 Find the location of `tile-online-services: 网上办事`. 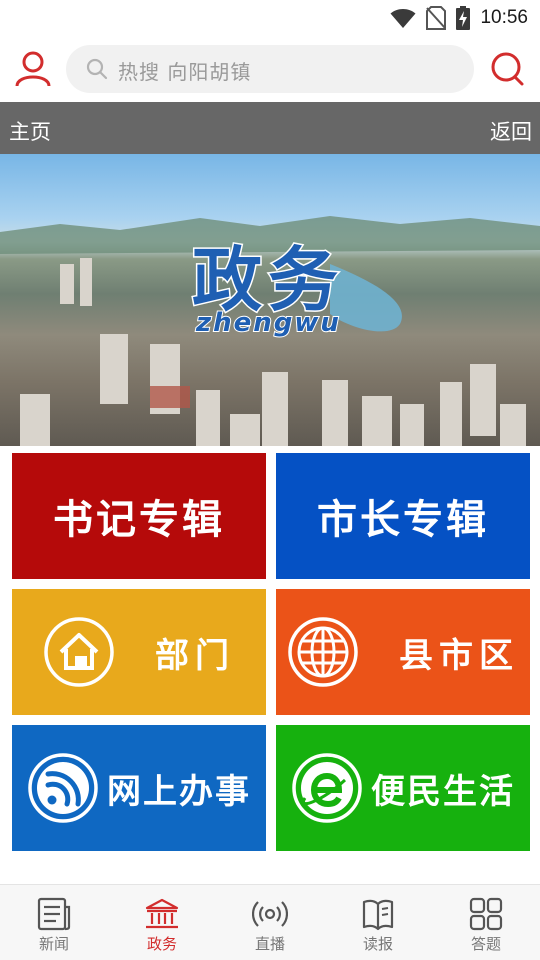

tile-online-services: 网上办事 is located at coordinates (139, 788).